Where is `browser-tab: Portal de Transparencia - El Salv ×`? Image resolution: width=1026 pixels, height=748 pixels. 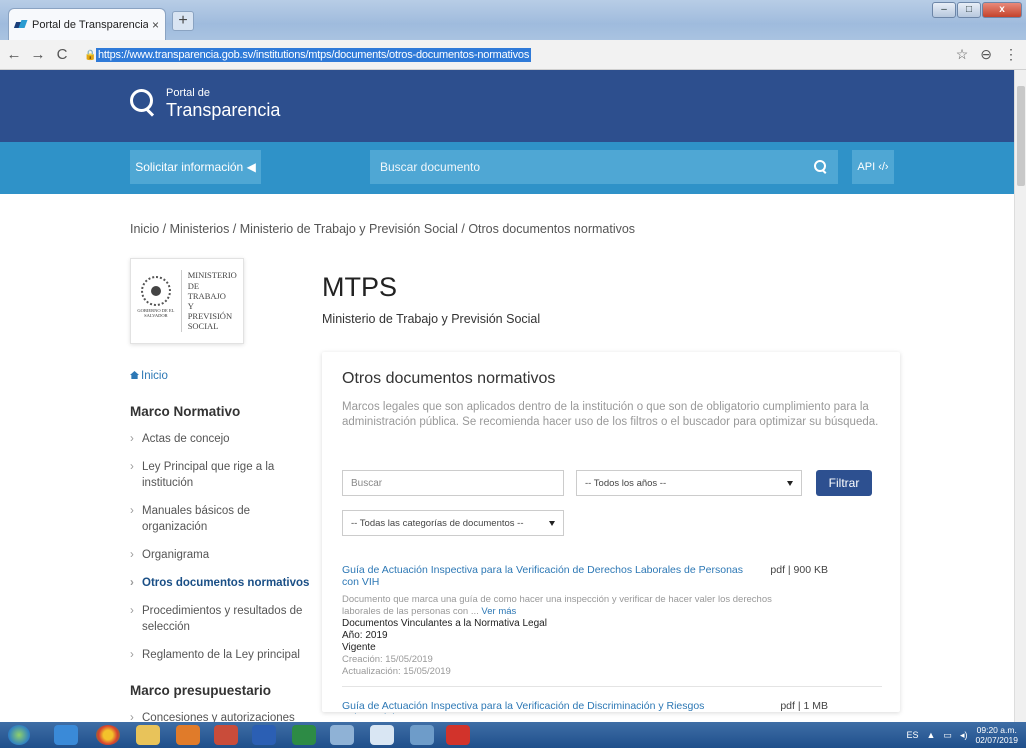 browser-tab: Portal de Transparencia - El Salv × is located at coordinates (87, 24).